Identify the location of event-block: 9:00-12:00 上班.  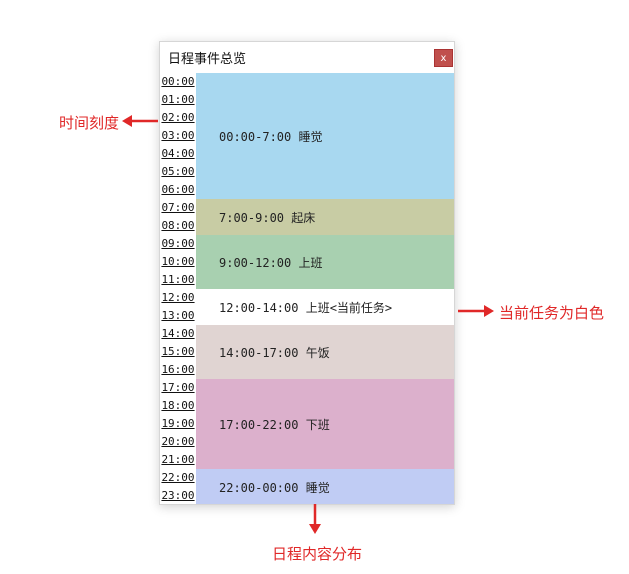
(325, 262).